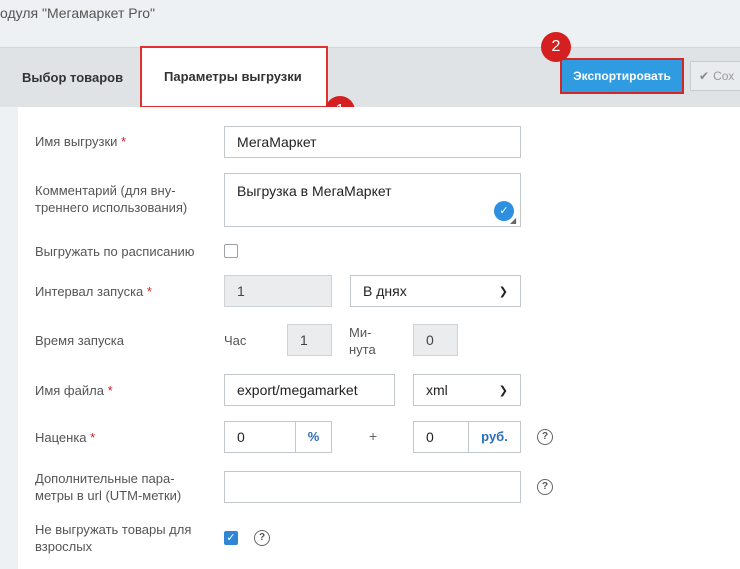 Image resolution: width=740 pixels, height=569 pixels. Describe the element at coordinates (65, 437) in the screenshot. I see `markup-label: Наценка *` at that location.